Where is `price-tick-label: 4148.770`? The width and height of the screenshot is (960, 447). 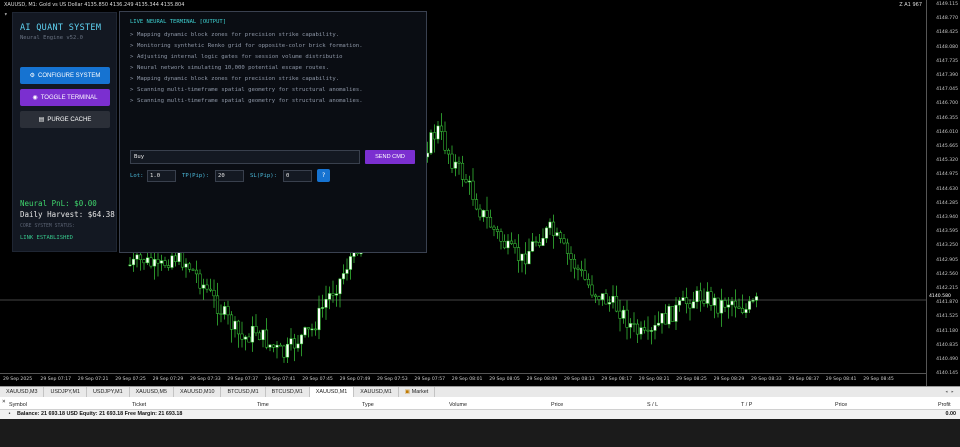 price-tick-label: 4148.770 is located at coordinates (947, 19).